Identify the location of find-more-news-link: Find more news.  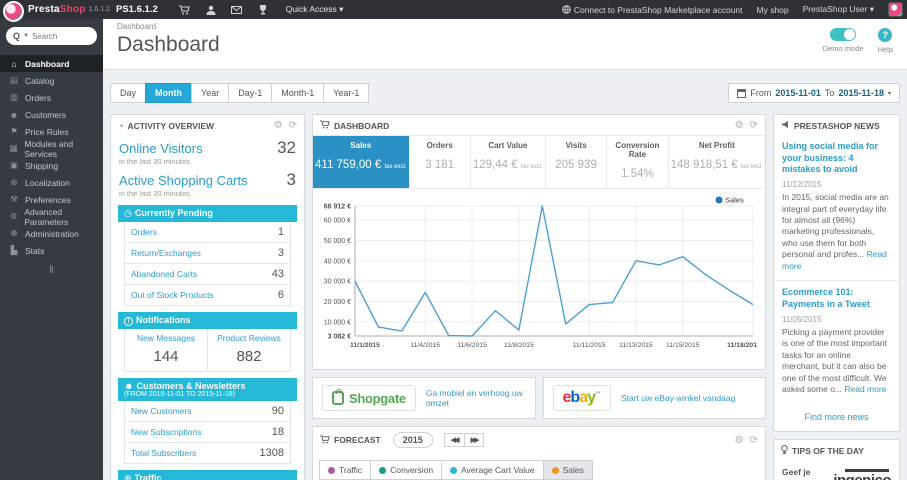
(836, 417).